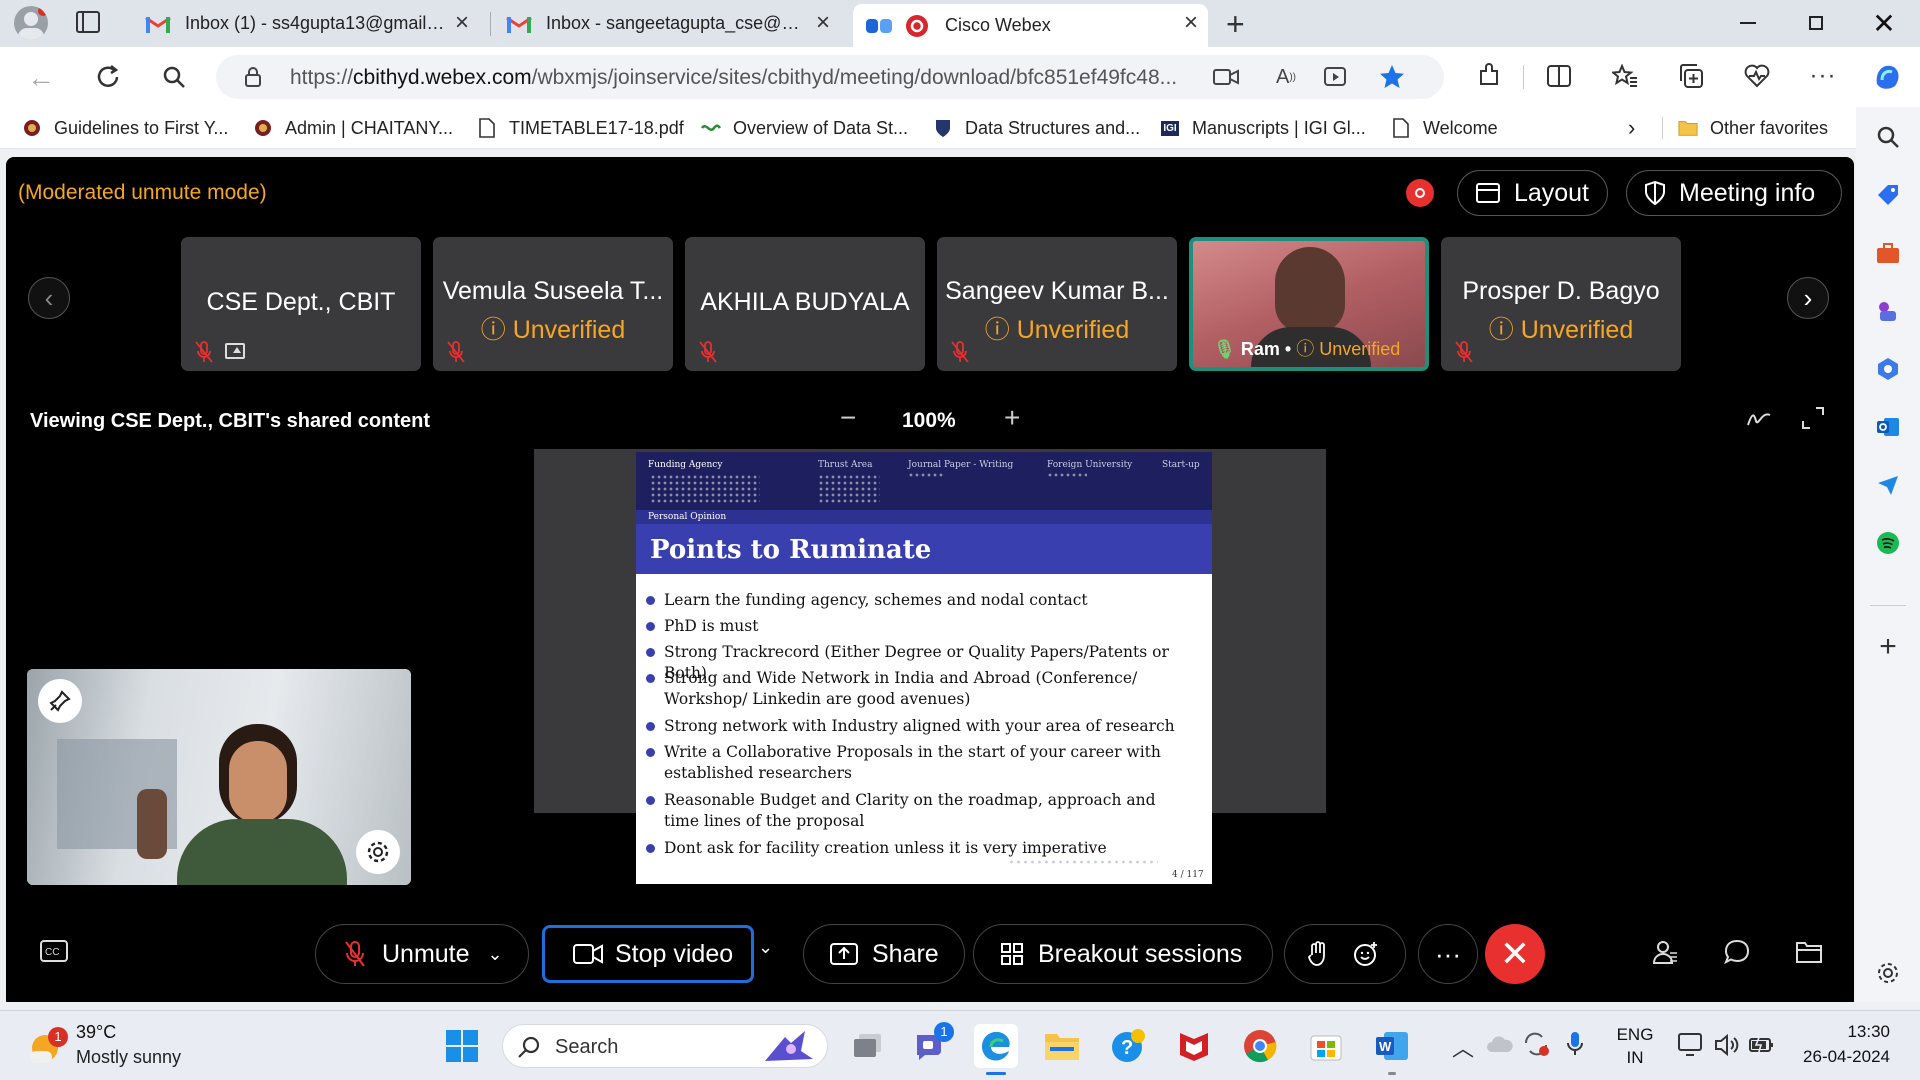 This screenshot has width=1920, height=1080. What do you see at coordinates (805, 304) in the screenshot?
I see `participant-tile: AKHILA BUDYALA` at bounding box center [805, 304].